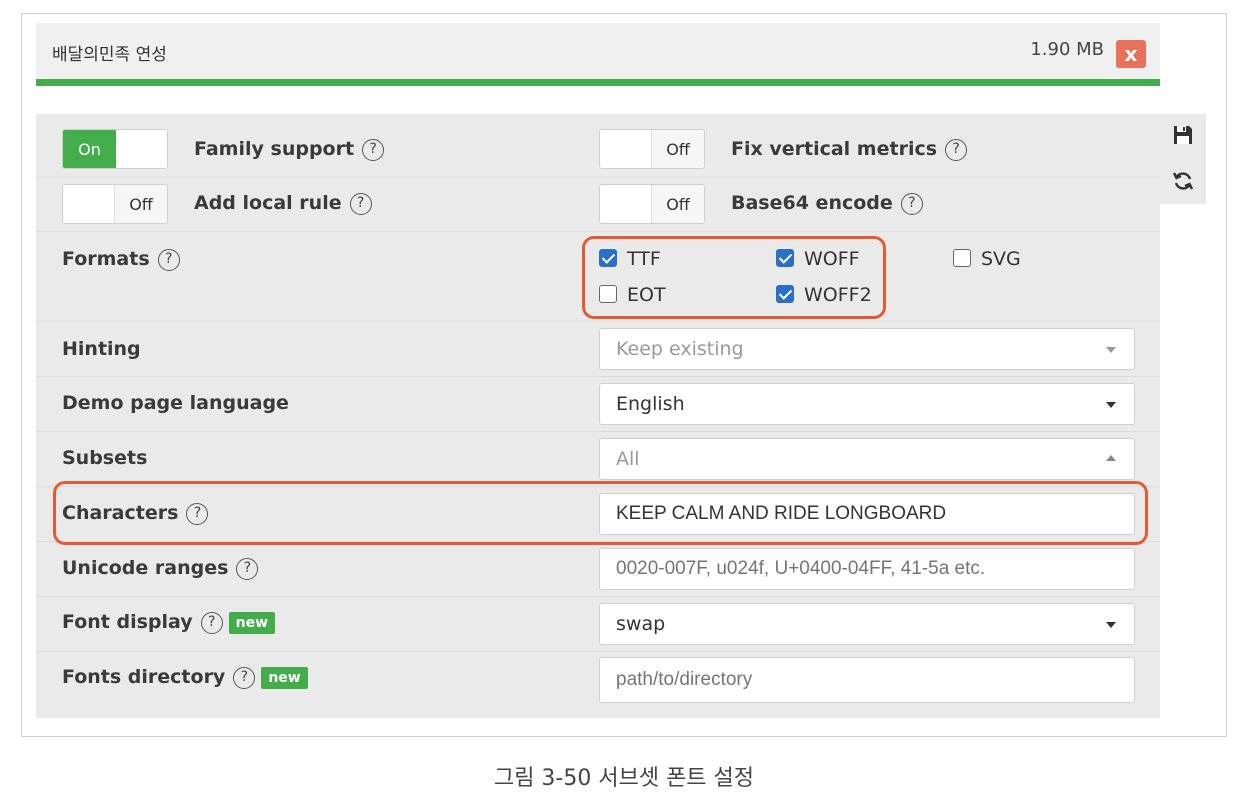 This screenshot has width=1248, height=798. Describe the element at coordinates (1067, 49) in the screenshot. I see `file-size: 1.90 MB` at that location.